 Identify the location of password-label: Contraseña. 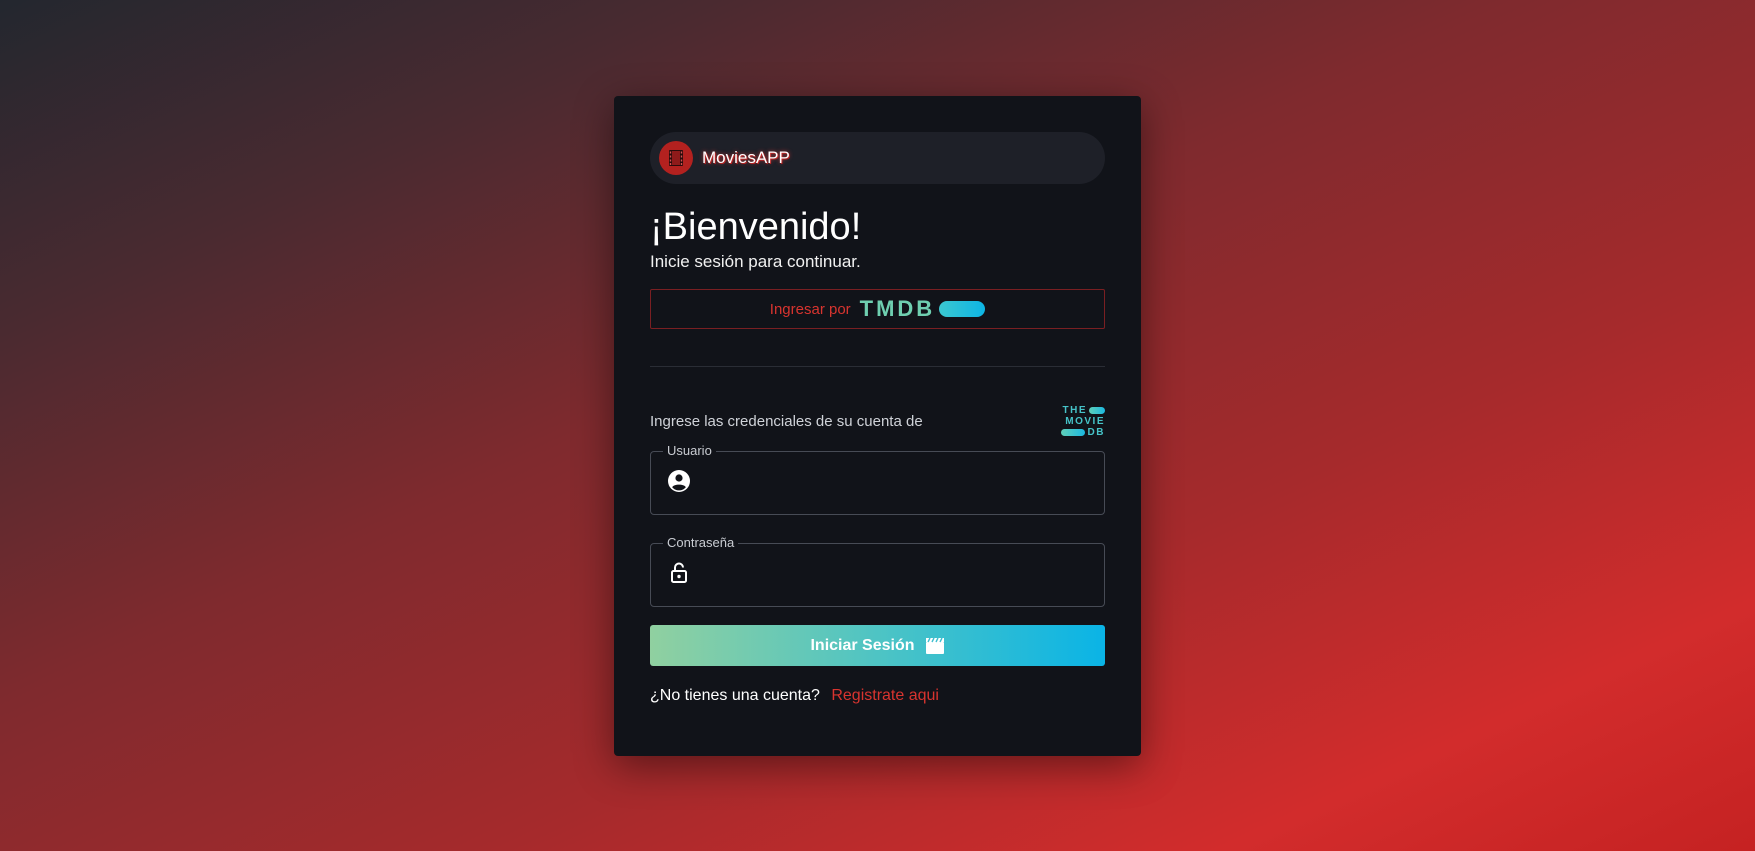
(701, 542).